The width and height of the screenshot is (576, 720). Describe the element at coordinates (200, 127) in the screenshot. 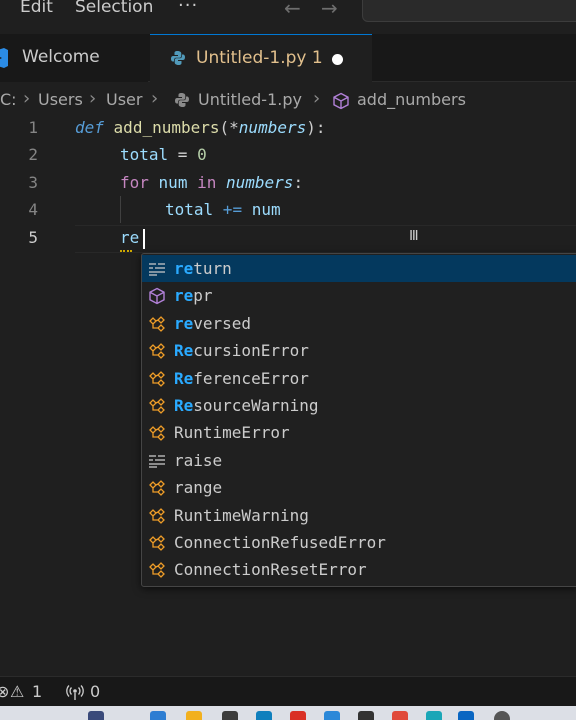

I see `code-text: def add_numbers(*numbers):` at that location.